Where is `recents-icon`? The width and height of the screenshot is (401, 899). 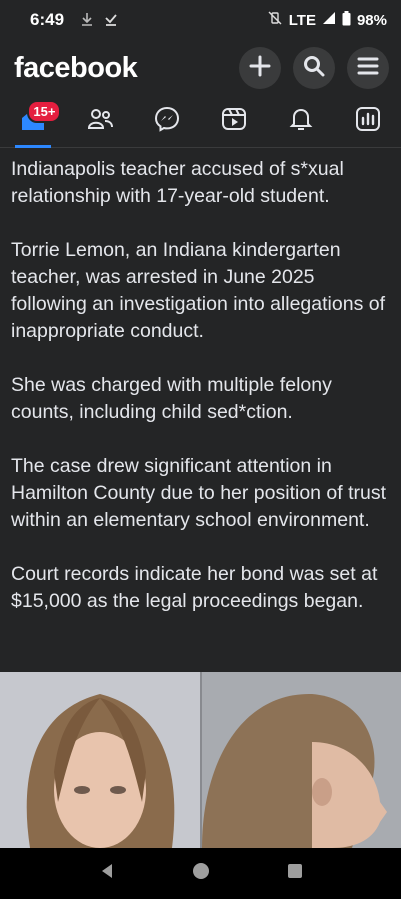
recents-icon is located at coordinates (295, 873).